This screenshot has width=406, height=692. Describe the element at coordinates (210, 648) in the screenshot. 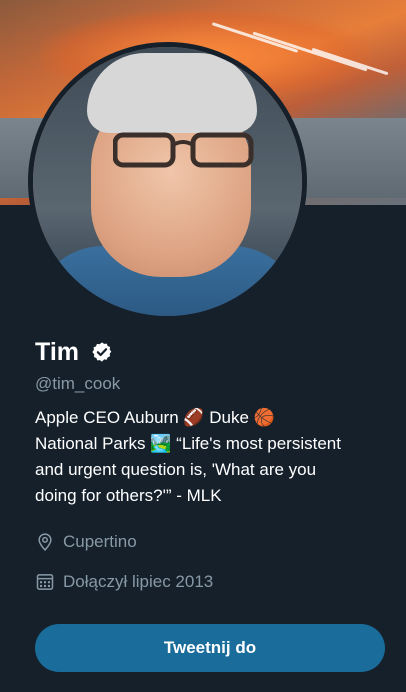

I see `tweet-to-button: Tweetnij do` at that location.